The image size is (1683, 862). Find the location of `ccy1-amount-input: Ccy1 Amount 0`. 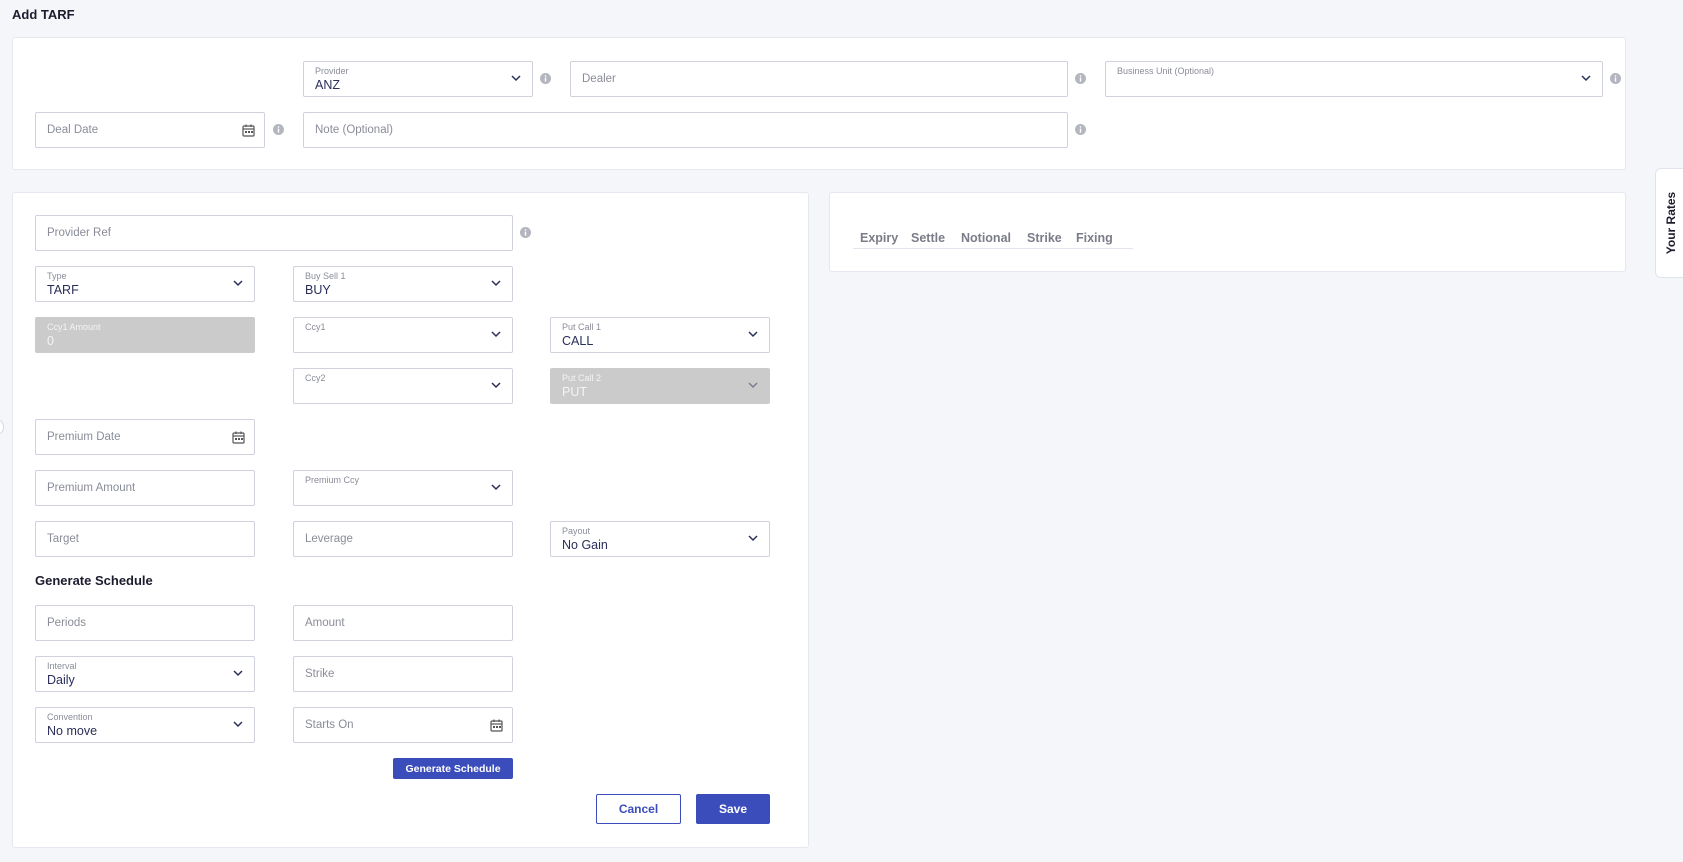

ccy1-amount-input: Ccy1 Amount 0 is located at coordinates (145, 335).